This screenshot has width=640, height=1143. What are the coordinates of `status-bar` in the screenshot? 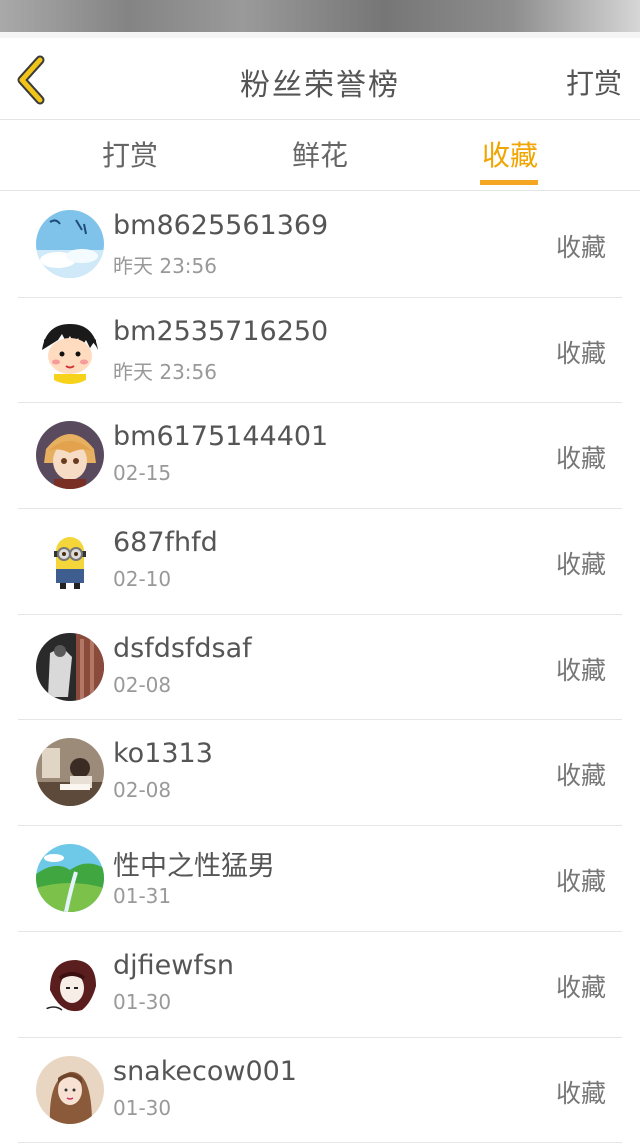 It's located at (320, 16).